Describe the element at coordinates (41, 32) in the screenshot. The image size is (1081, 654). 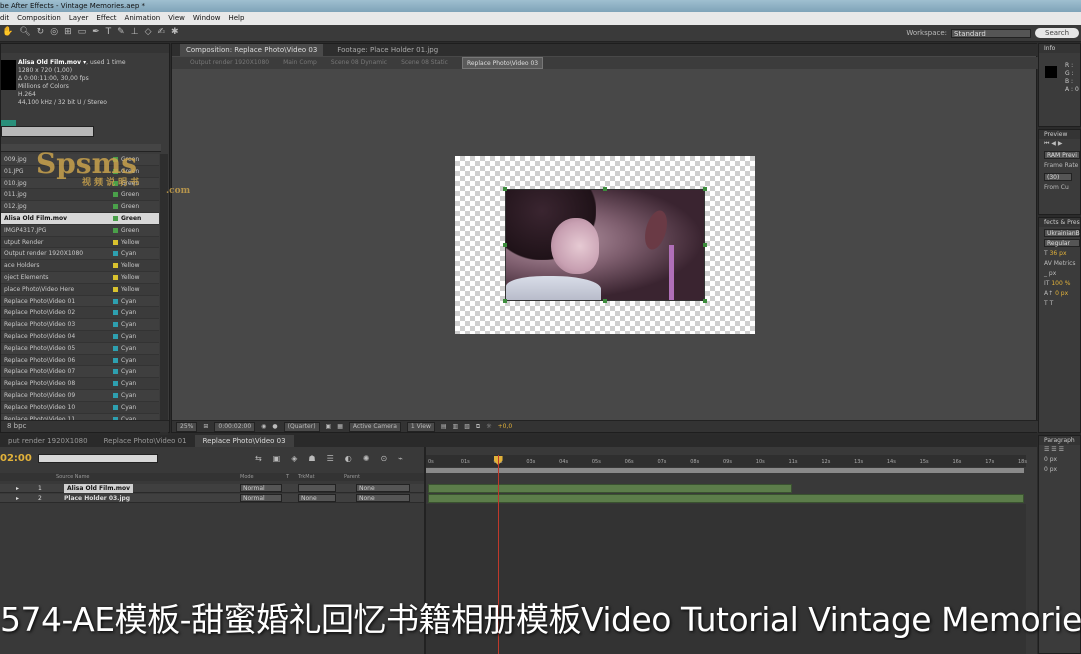
I see `rotate-tool-icon: ↻` at that location.